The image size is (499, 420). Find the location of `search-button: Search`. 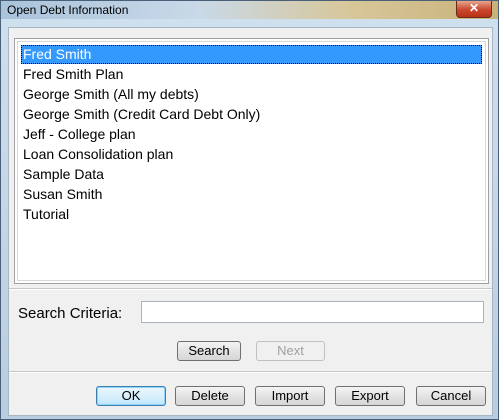

search-button: Search is located at coordinates (209, 351).